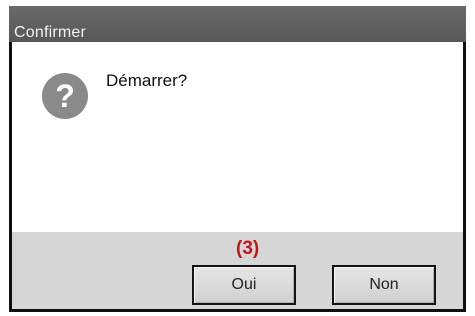  What do you see at coordinates (50, 32) in the screenshot?
I see `dialog-title: Confirmer` at bounding box center [50, 32].